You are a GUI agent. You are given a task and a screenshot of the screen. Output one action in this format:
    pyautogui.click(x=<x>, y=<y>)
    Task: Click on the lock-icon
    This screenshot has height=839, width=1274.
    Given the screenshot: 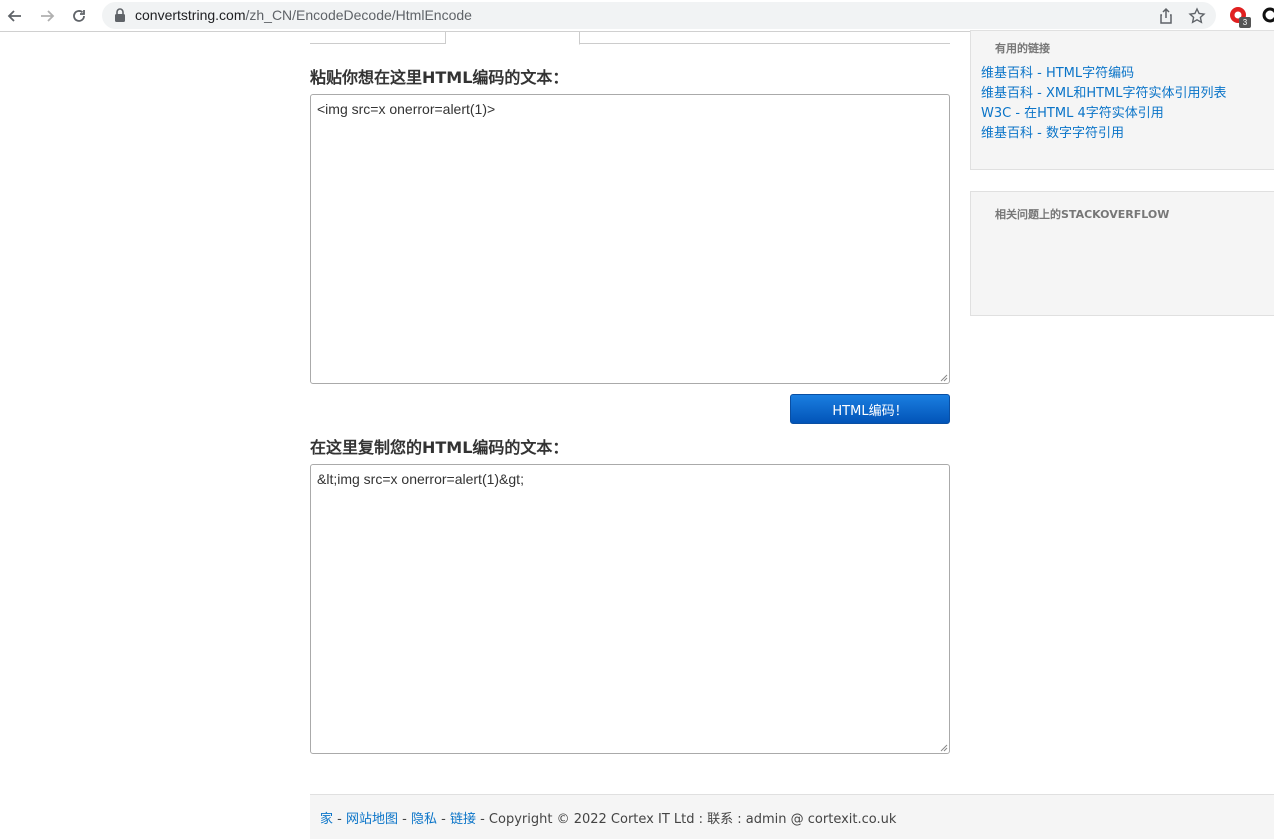 What is the action you would take?
    pyautogui.click(x=120, y=15)
    